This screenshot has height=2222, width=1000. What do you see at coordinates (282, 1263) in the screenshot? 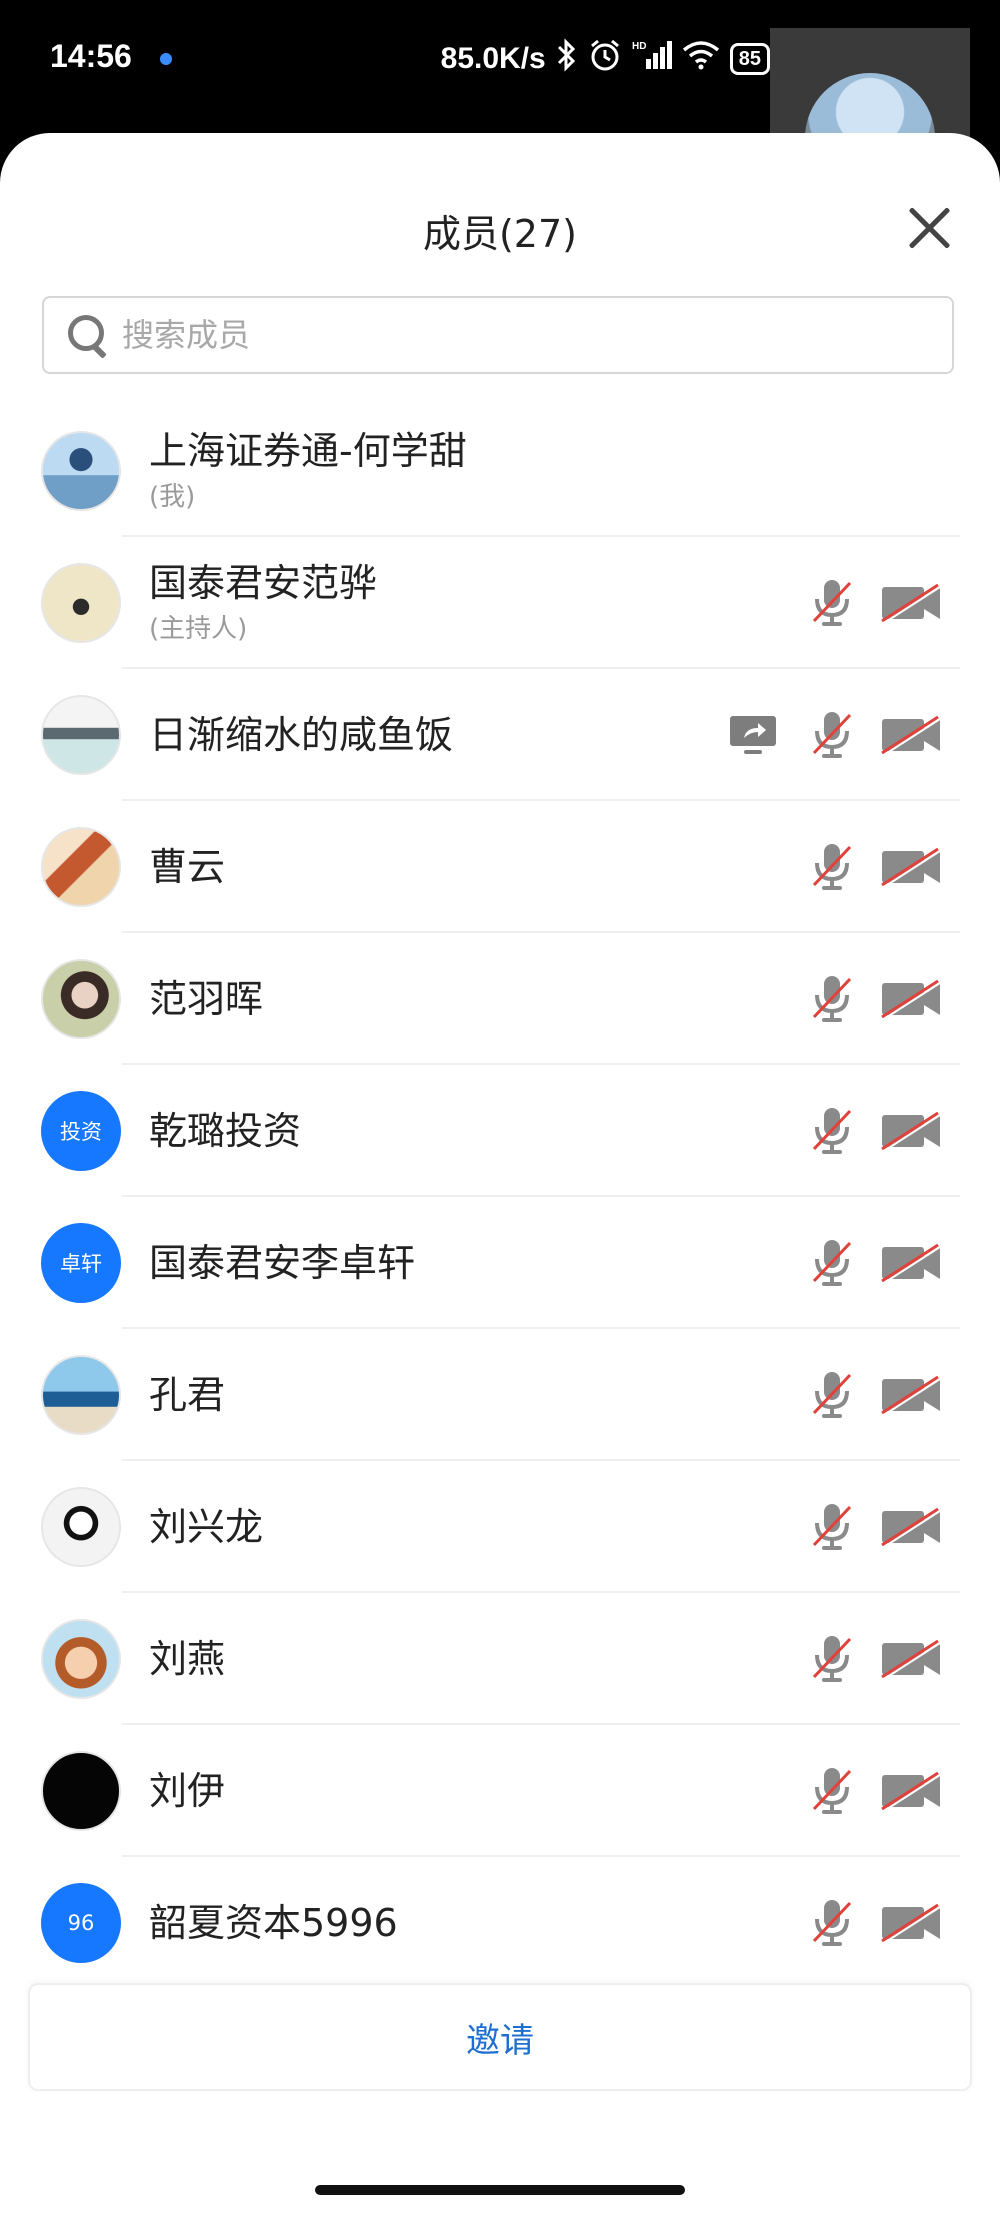
I see `member-name: 国泰君安李卓轩` at bounding box center [282, 1263].